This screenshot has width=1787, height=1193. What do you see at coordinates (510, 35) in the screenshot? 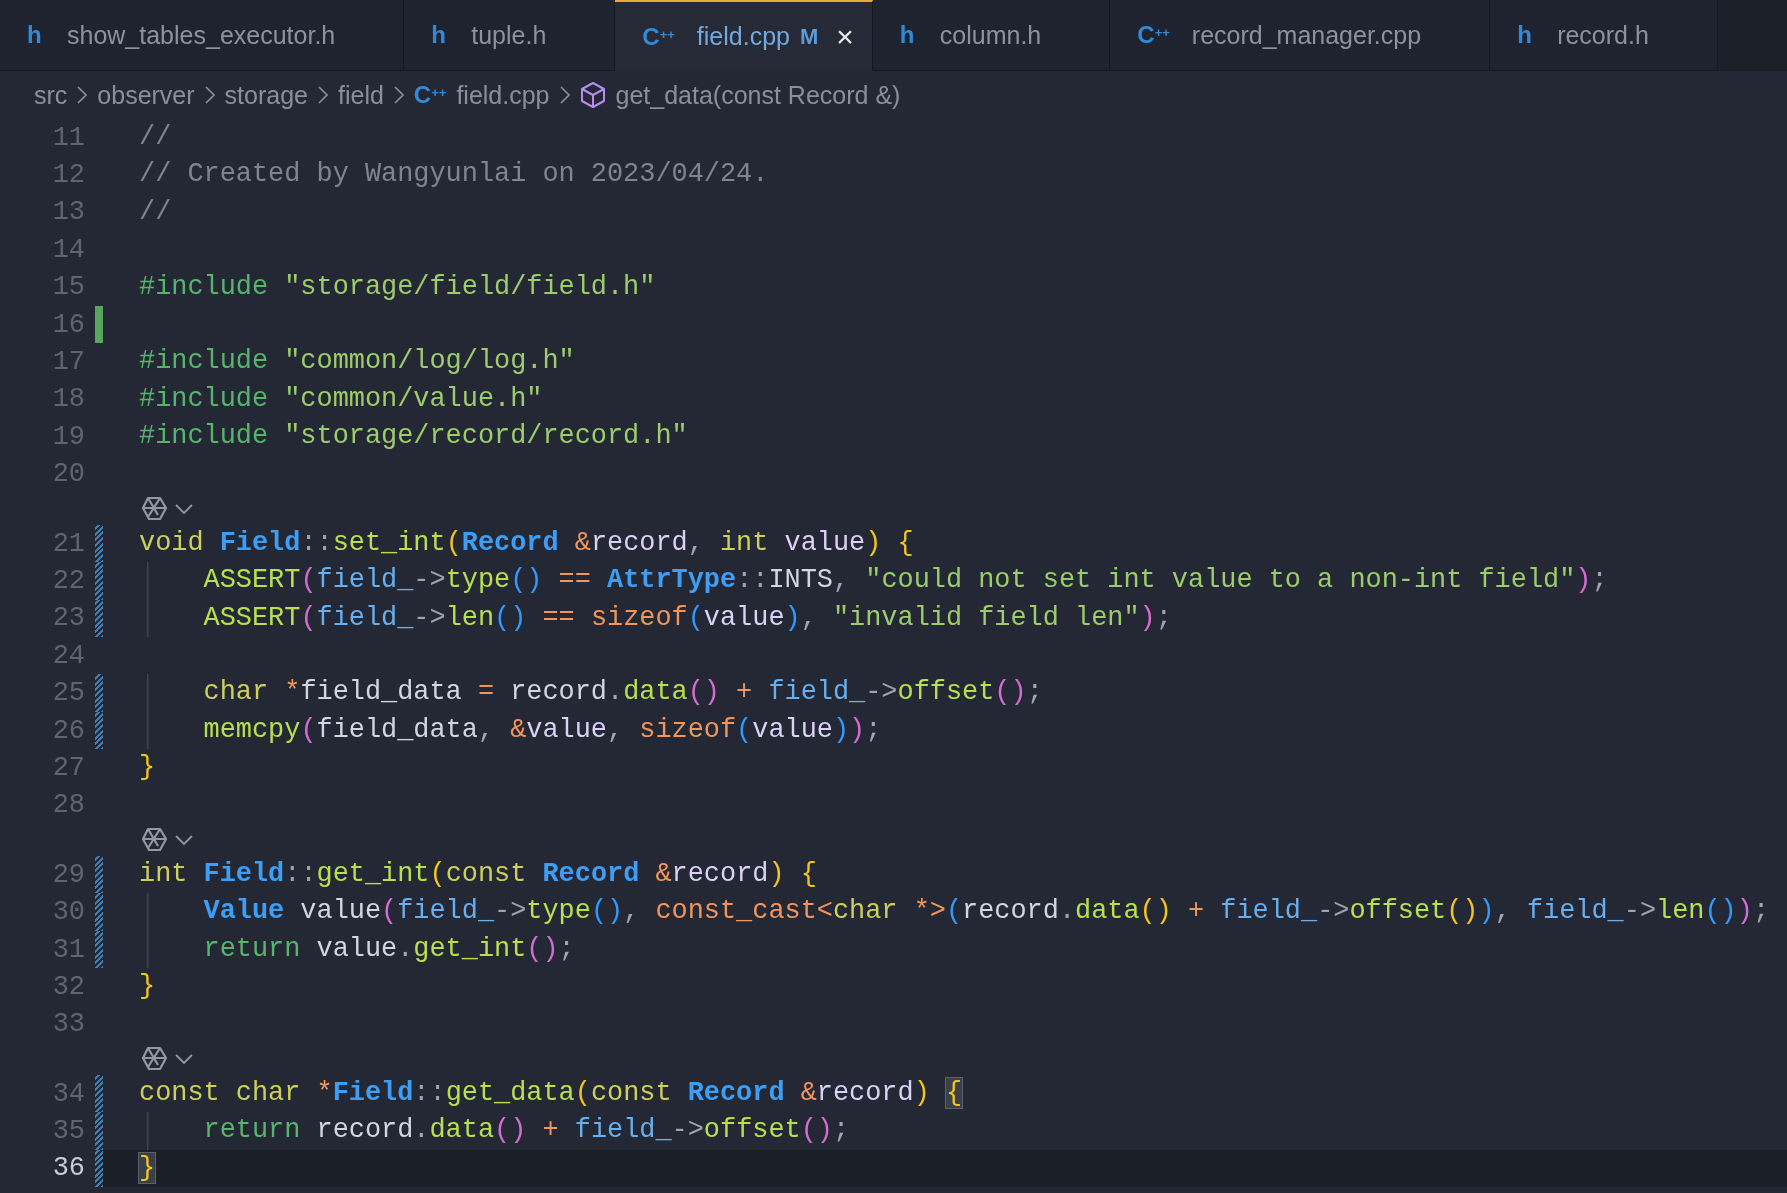
I see `editor-tab: h tuple.h` at bounding box center [510, 35].